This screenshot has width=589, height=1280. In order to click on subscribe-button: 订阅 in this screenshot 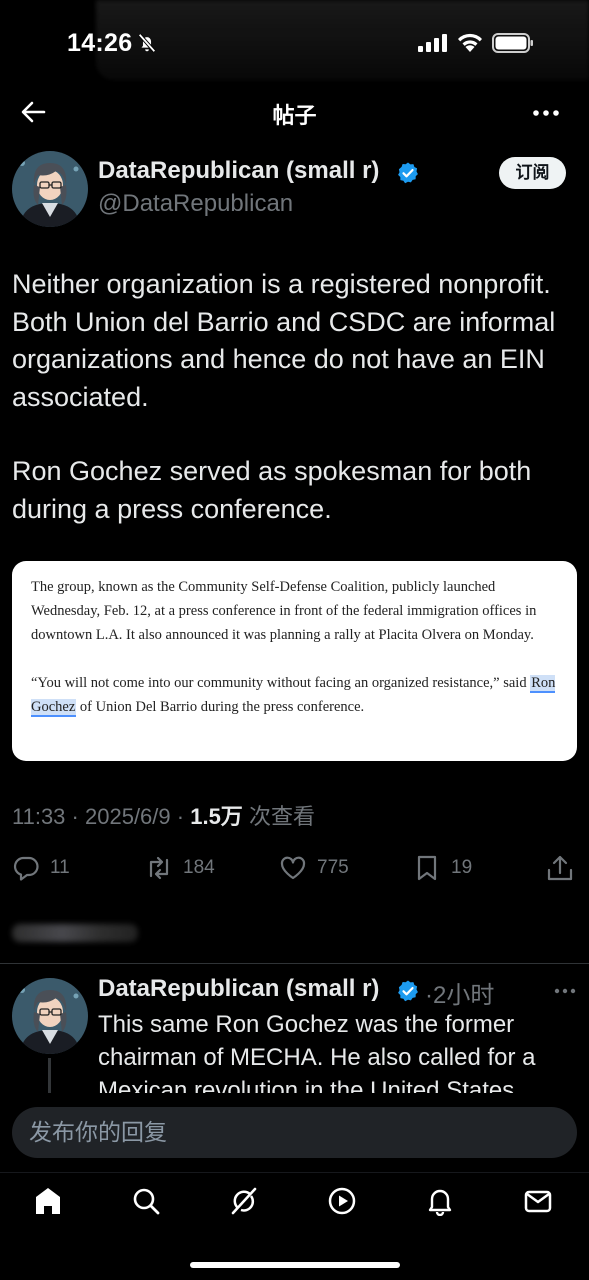, I will do `click(532, 173)`.